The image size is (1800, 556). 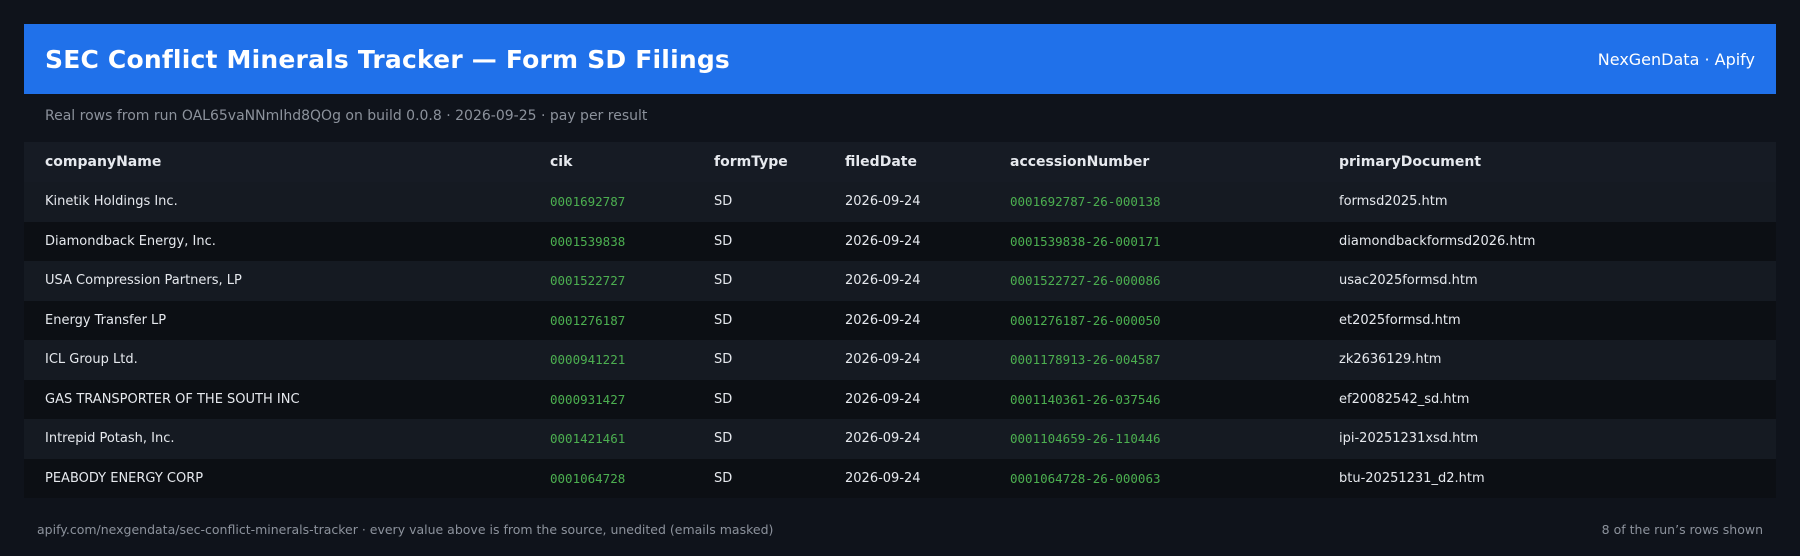 I want to click on cell-accession-number: 0001522727-26-000086, so click(x=1085, y=281).